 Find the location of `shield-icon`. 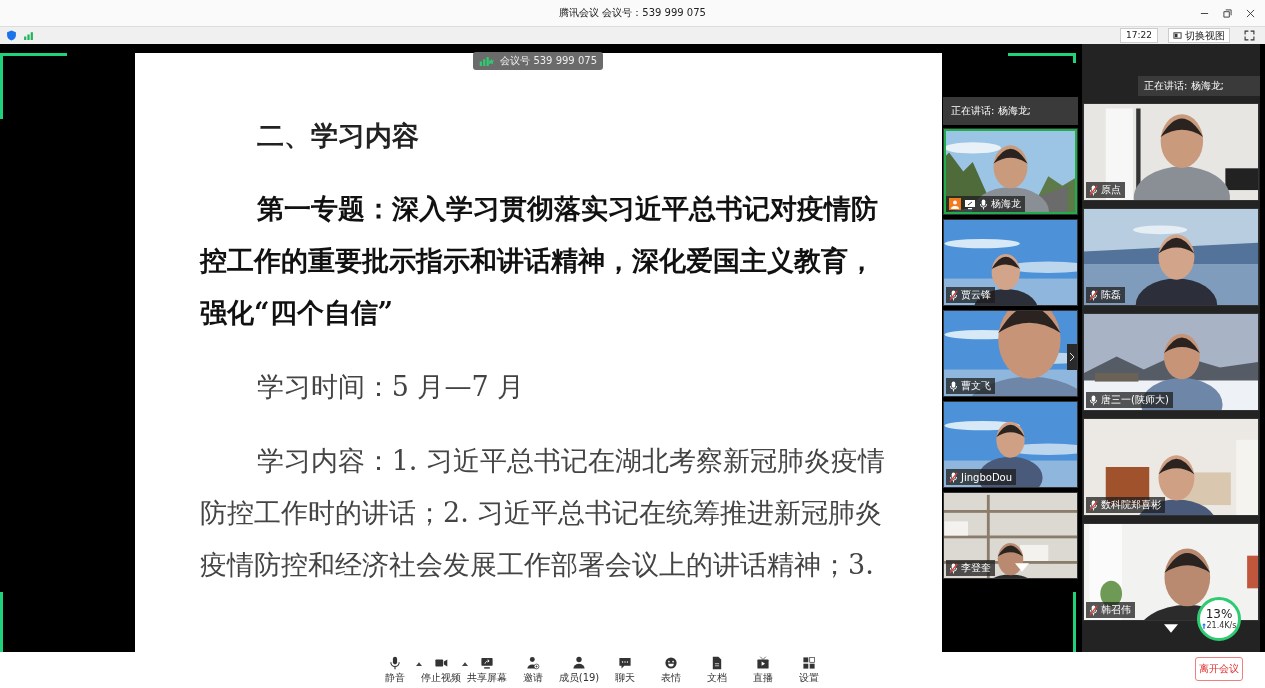

shield-icon is located at coordinates (11, 35).